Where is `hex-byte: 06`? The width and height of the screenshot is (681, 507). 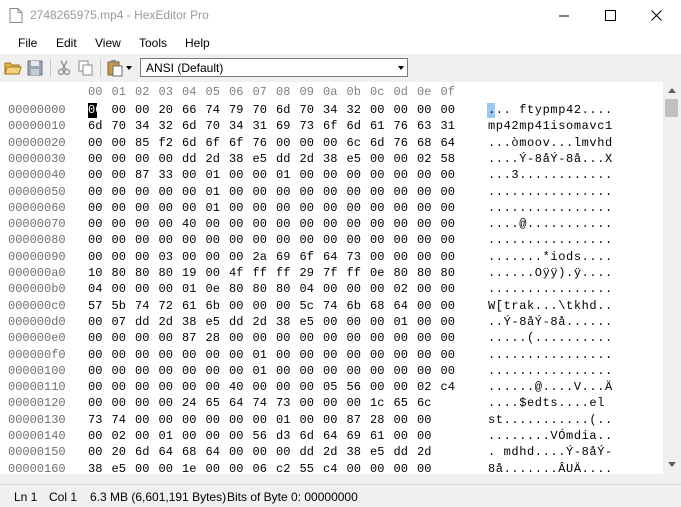
hex-byte: 06 is located at coordinates (260, 468).